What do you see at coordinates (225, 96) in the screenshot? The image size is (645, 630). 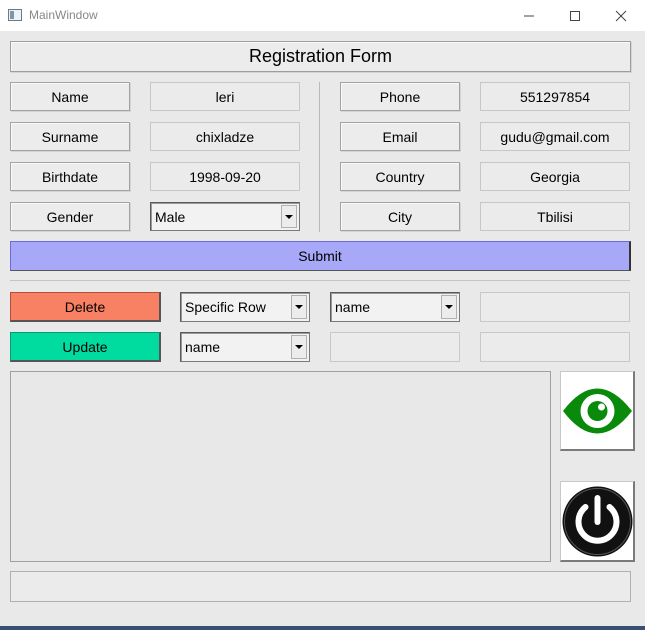 I see `name-field: leri` at bounding box center [225, 96].